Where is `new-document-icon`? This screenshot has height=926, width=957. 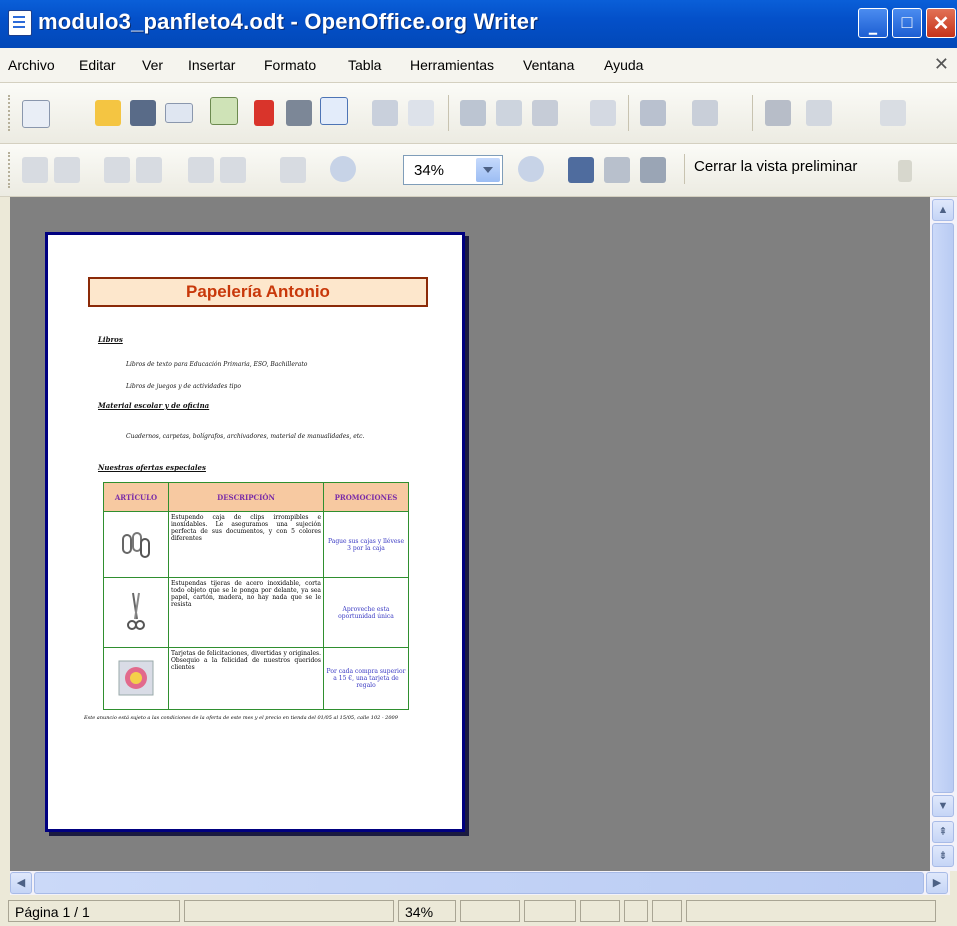 new-document-icon is located at coordinates (36, 114).